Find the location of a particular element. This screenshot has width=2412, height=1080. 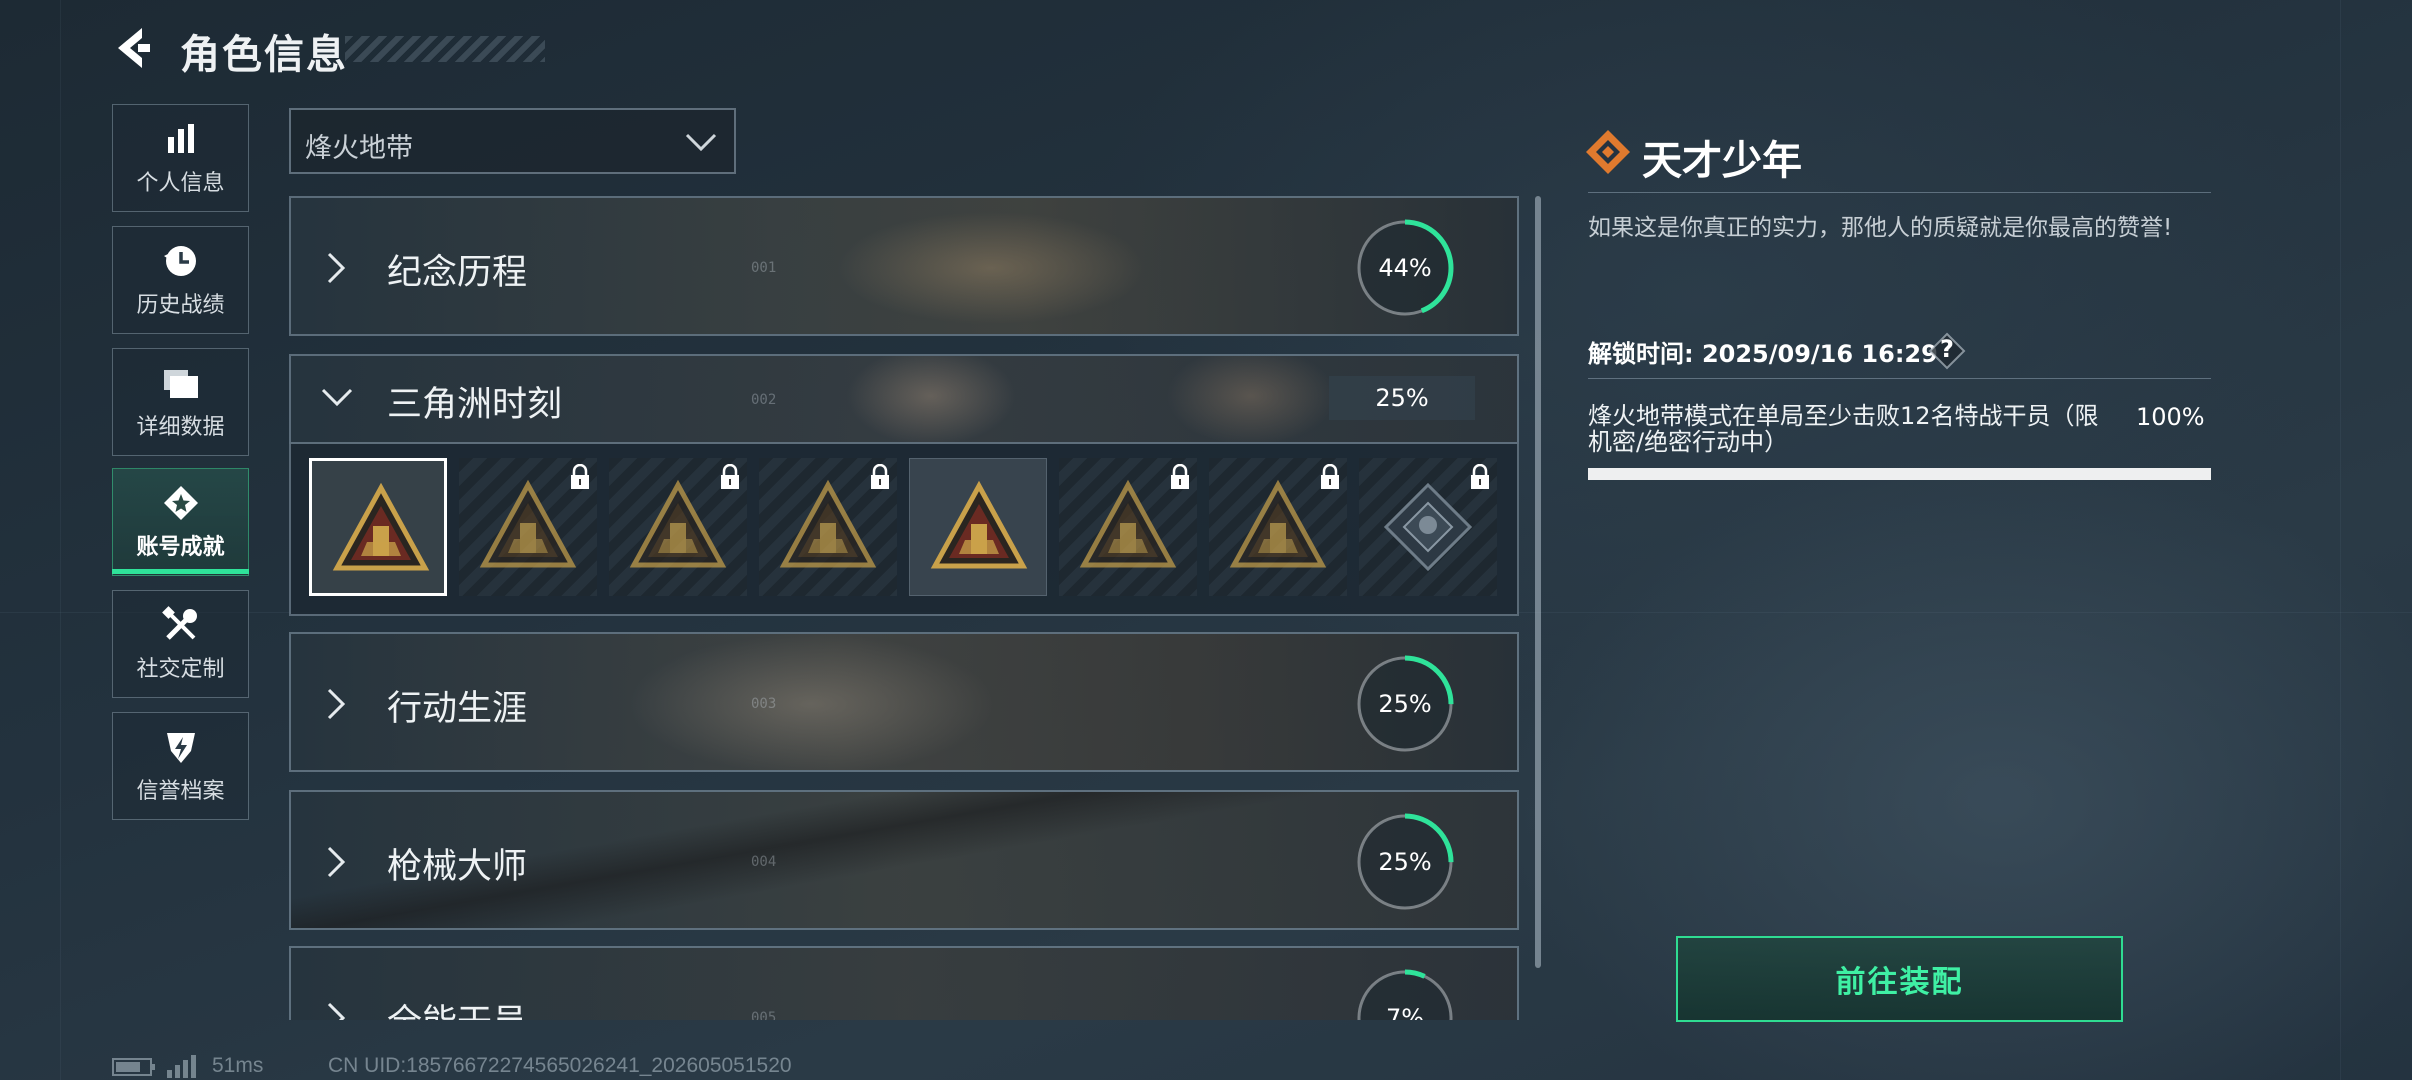

category-label: 三角洲时刻 is located at coordinates (475, 405).